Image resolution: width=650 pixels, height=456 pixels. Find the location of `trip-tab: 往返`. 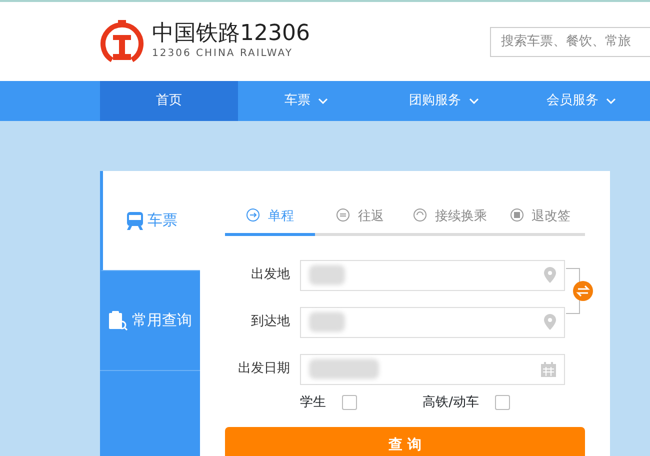

trip-tab: 往返 is located at coordinates (360, 221).